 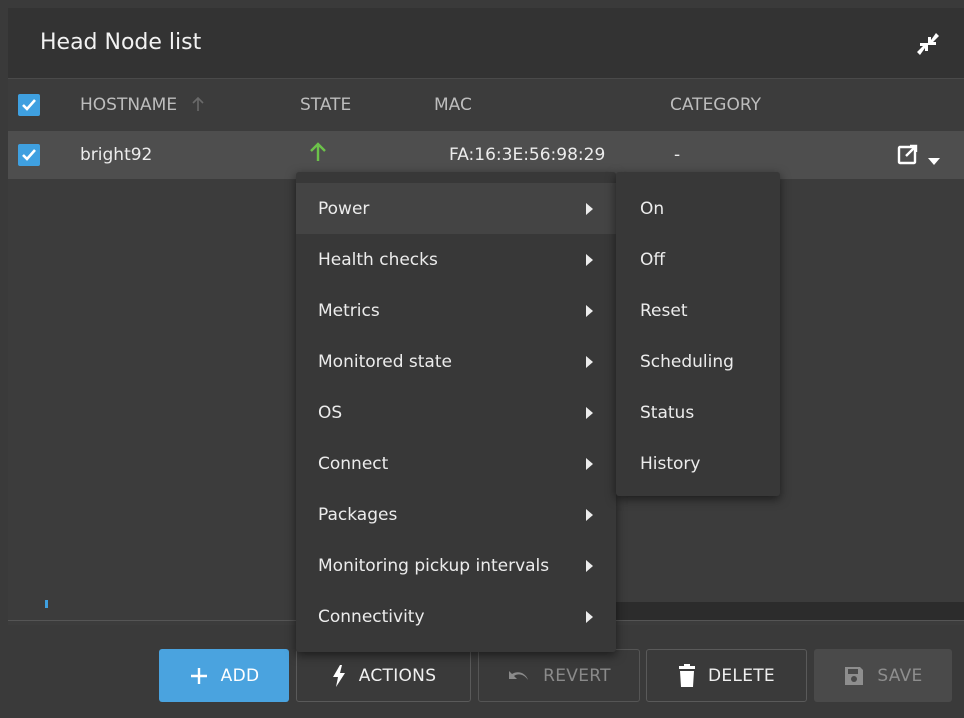 What do you see at coordinates (383, 675) in the screenshot?
I see `actions-button: ACTIONS` at bounding box center [383, 675].